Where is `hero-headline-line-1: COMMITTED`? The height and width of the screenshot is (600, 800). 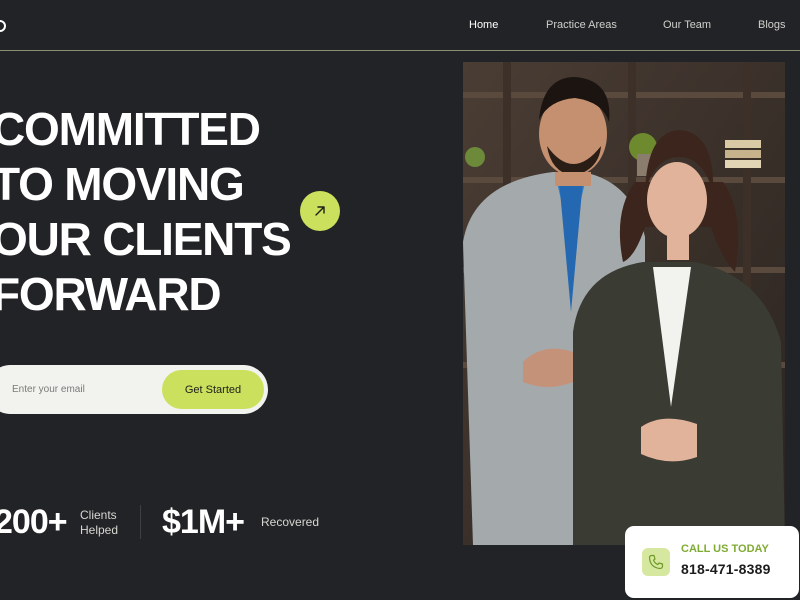 hero-headline-line-1: COMMITTED is located at coordinates (130, 129).